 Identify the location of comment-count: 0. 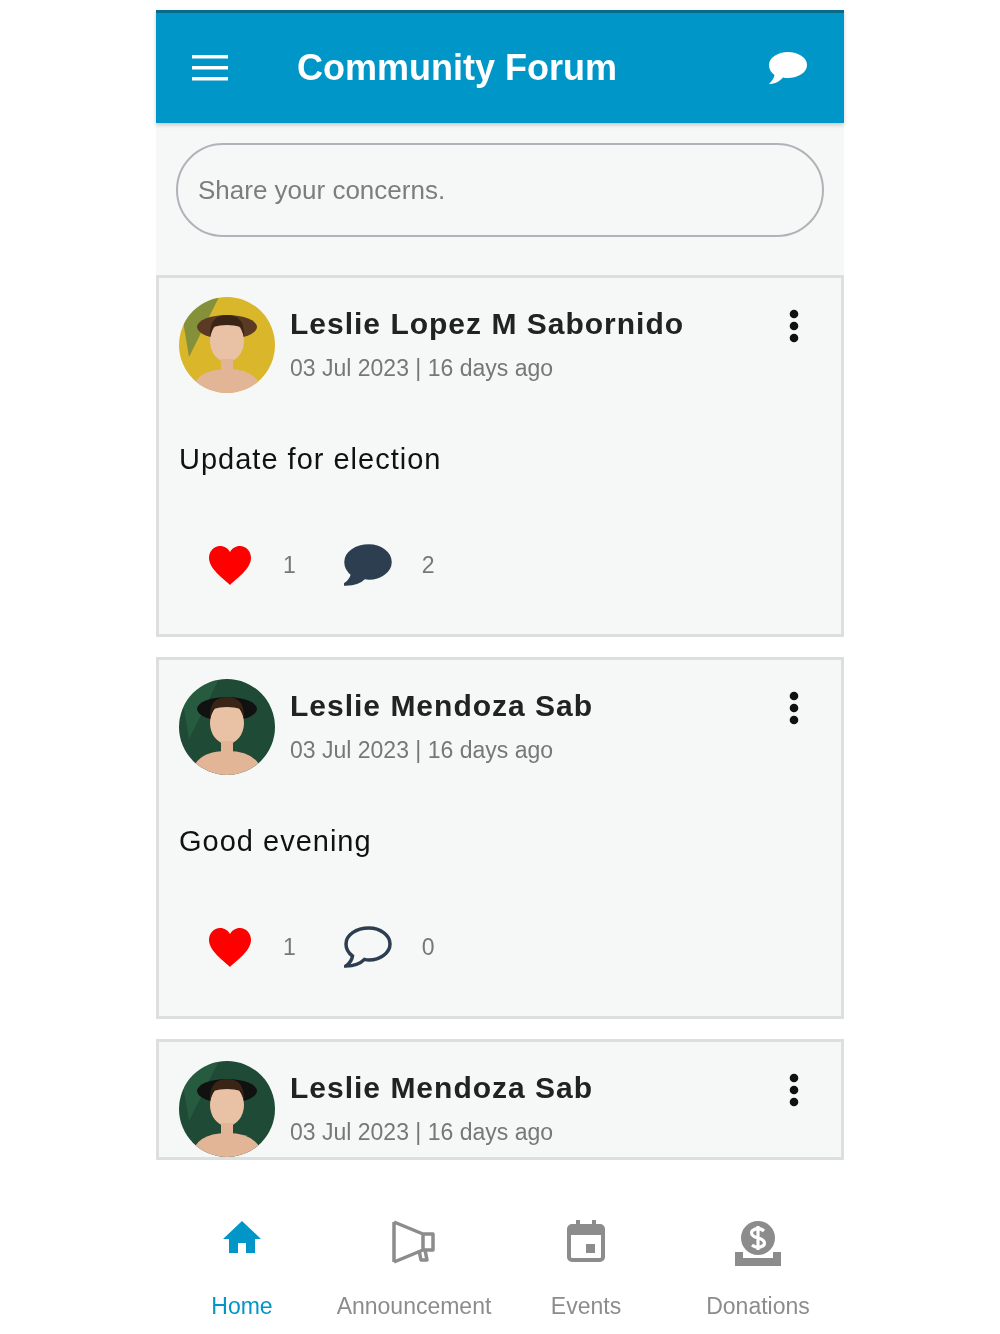
(428, 947).